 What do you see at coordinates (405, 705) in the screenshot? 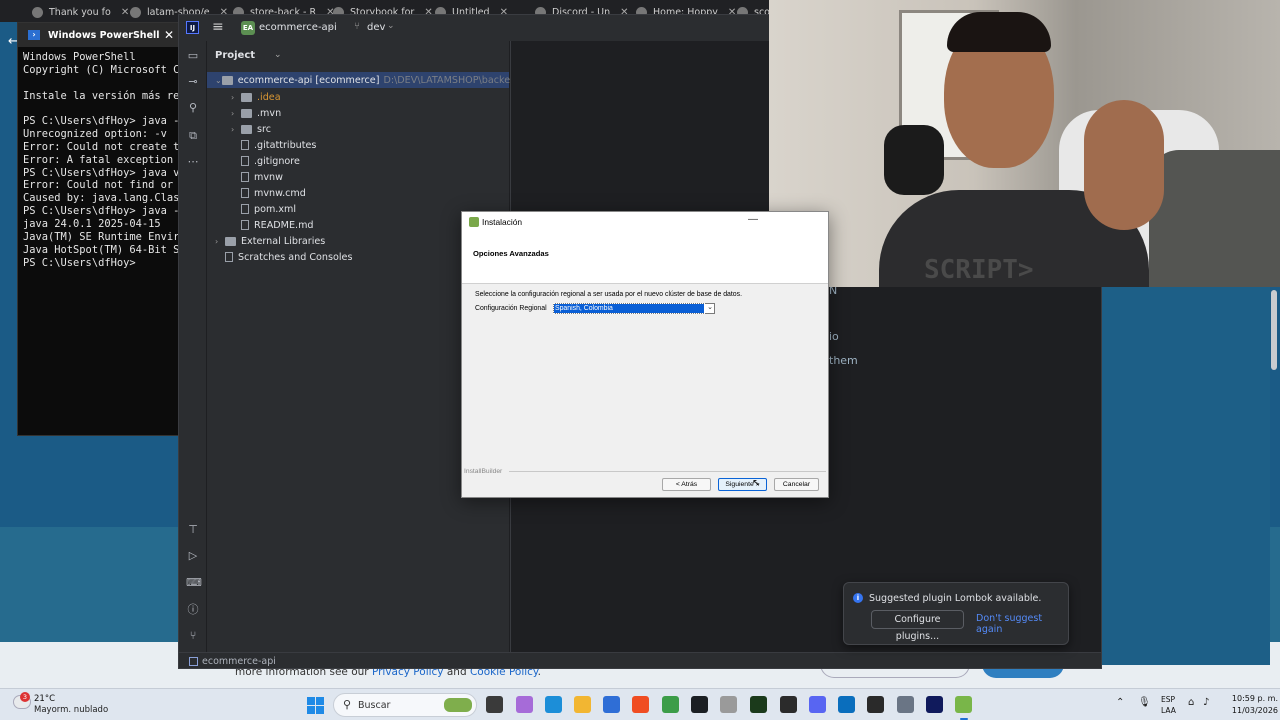
I see `taskbar-search-input: ⚲ Buscar` at bounding box center [405, 705].